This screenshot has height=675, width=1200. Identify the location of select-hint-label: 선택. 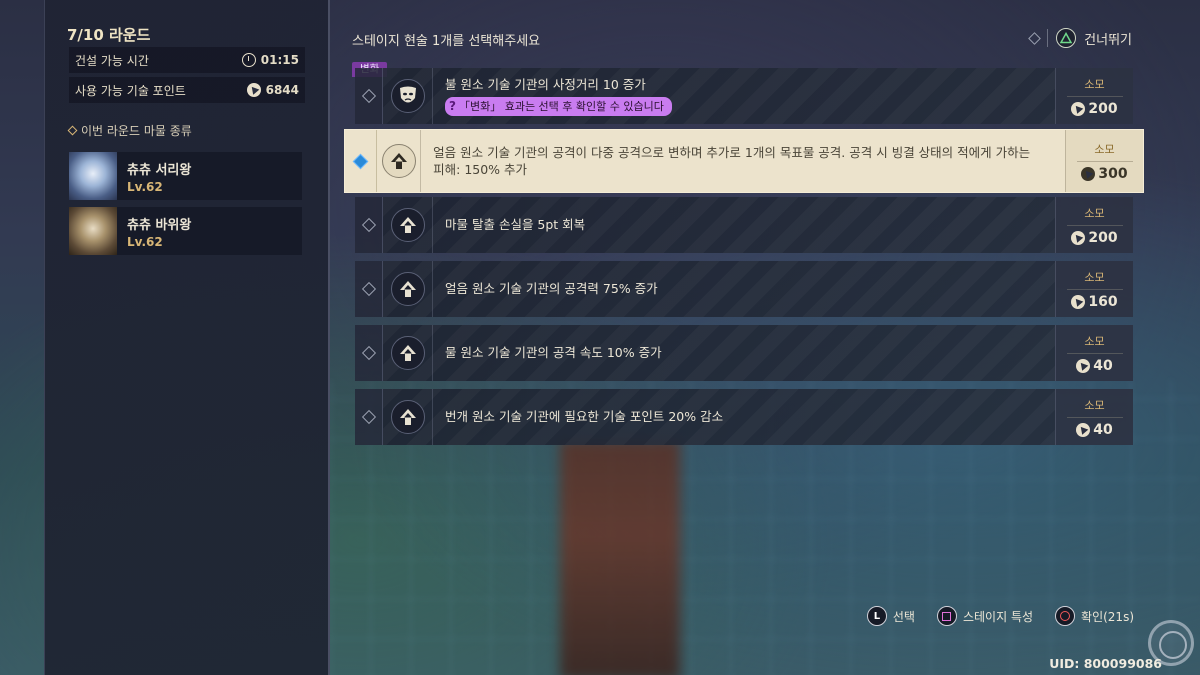
(903, 616).